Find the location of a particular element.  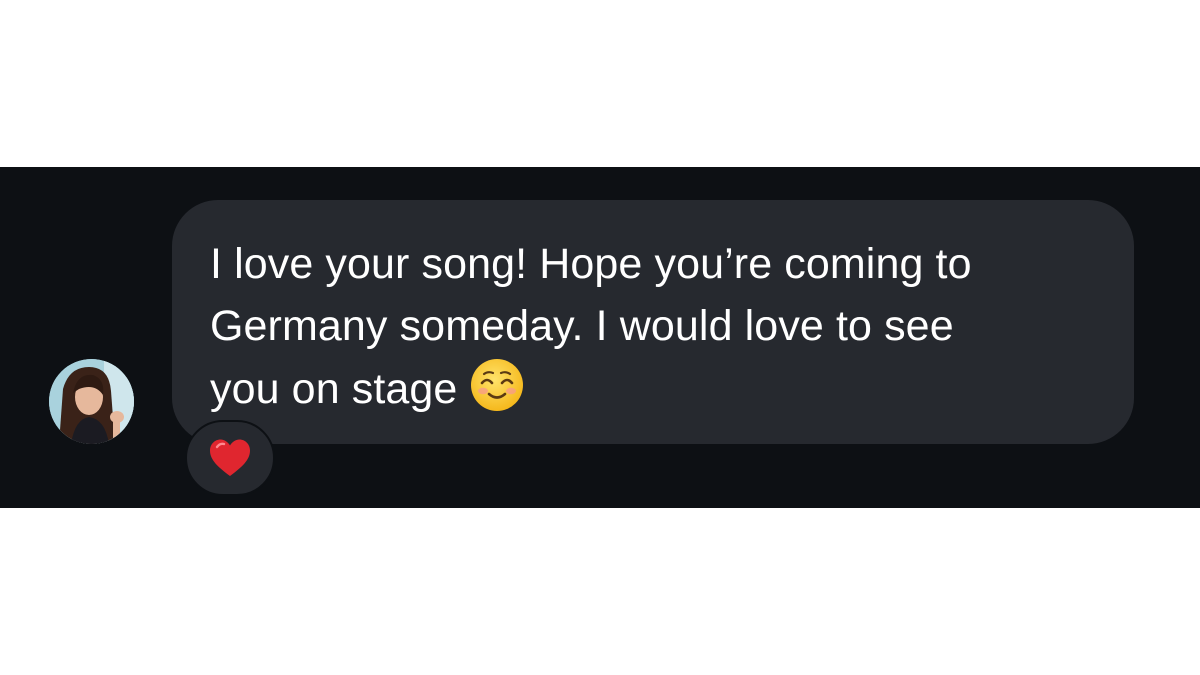

red-heart-icon is located at coordinates (230, 457).